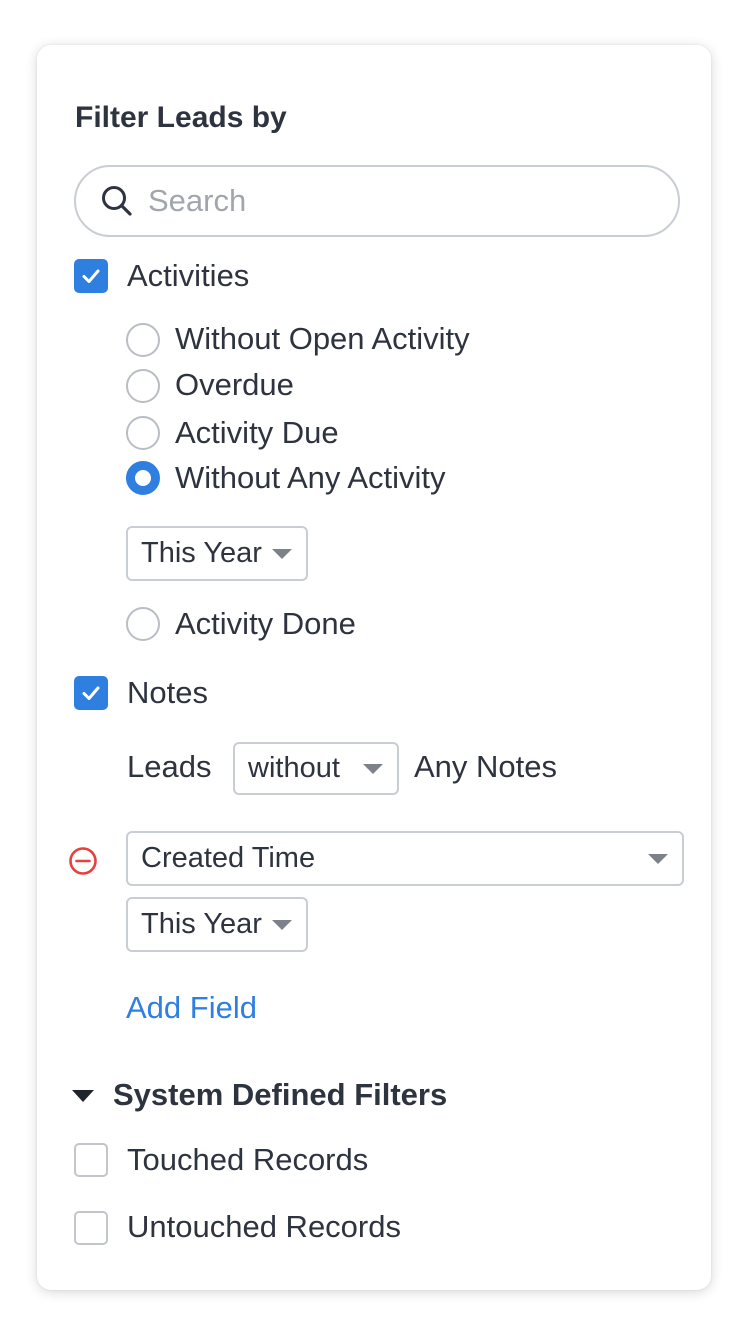 Image resolution: width=753 pixels, height=1336 pixels. What do you see at coordinates (169, 766) in the screenshot?
I see `notes-prefix: Leads` at bounding box center [169, 766].